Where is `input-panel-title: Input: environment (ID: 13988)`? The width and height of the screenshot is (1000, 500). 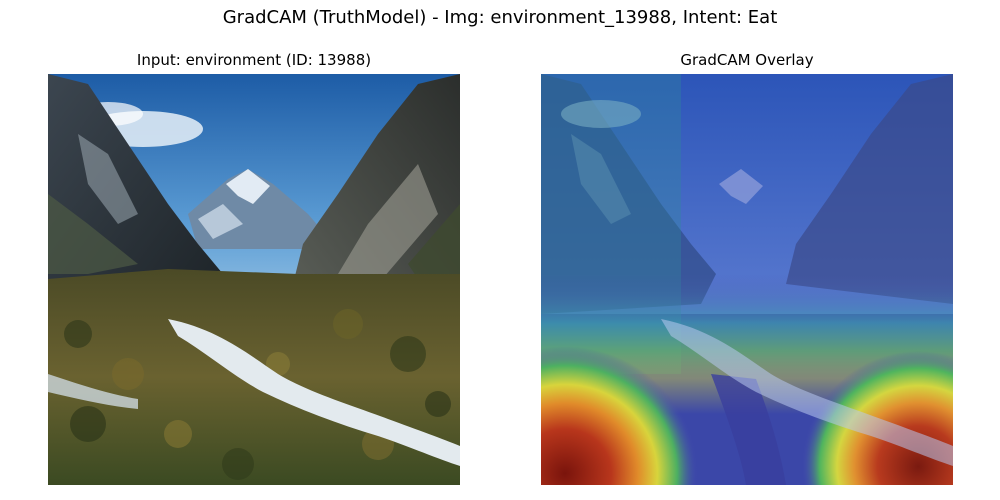 input-panel-title: Input: environment (ID: 13988) is located at coordinates (254, 60).